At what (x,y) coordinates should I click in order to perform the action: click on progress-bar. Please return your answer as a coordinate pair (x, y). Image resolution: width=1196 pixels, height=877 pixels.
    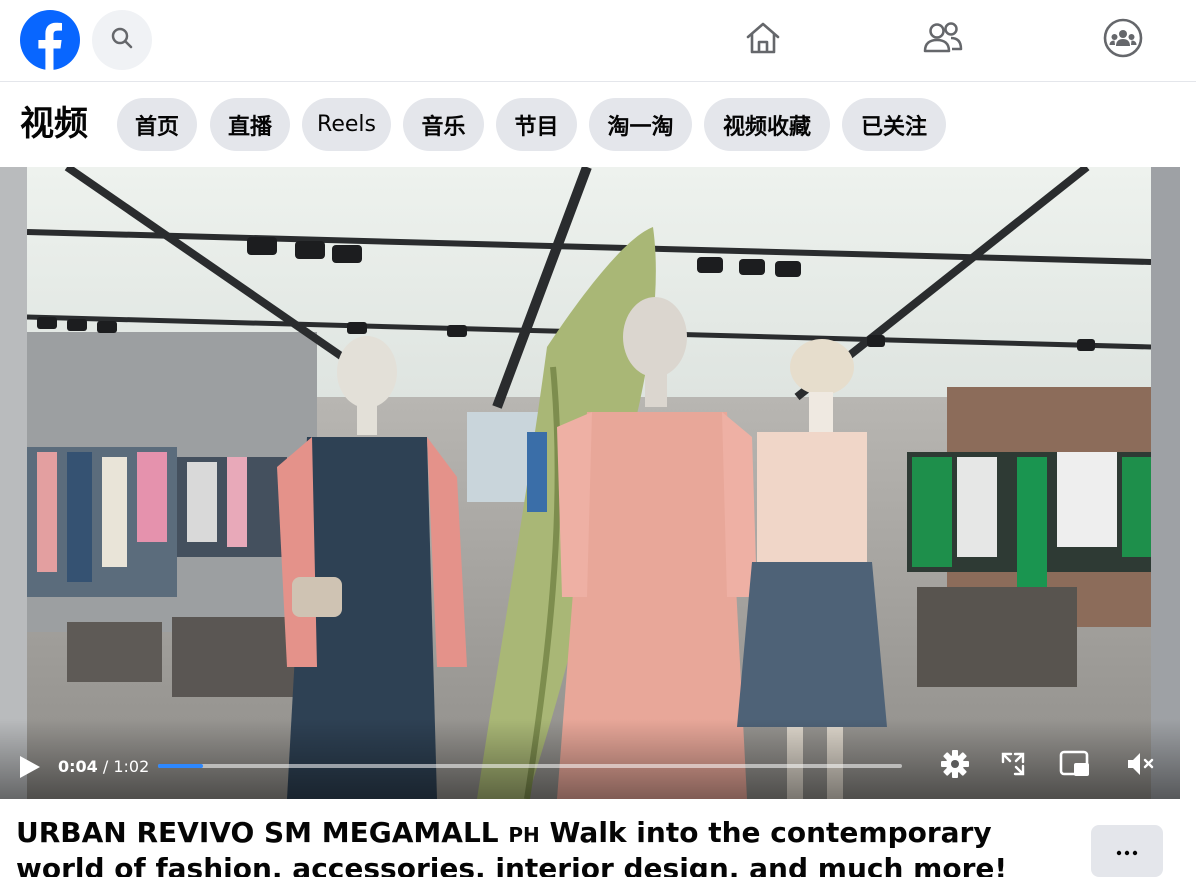
    Looking at the image, I should click on (530, 766).